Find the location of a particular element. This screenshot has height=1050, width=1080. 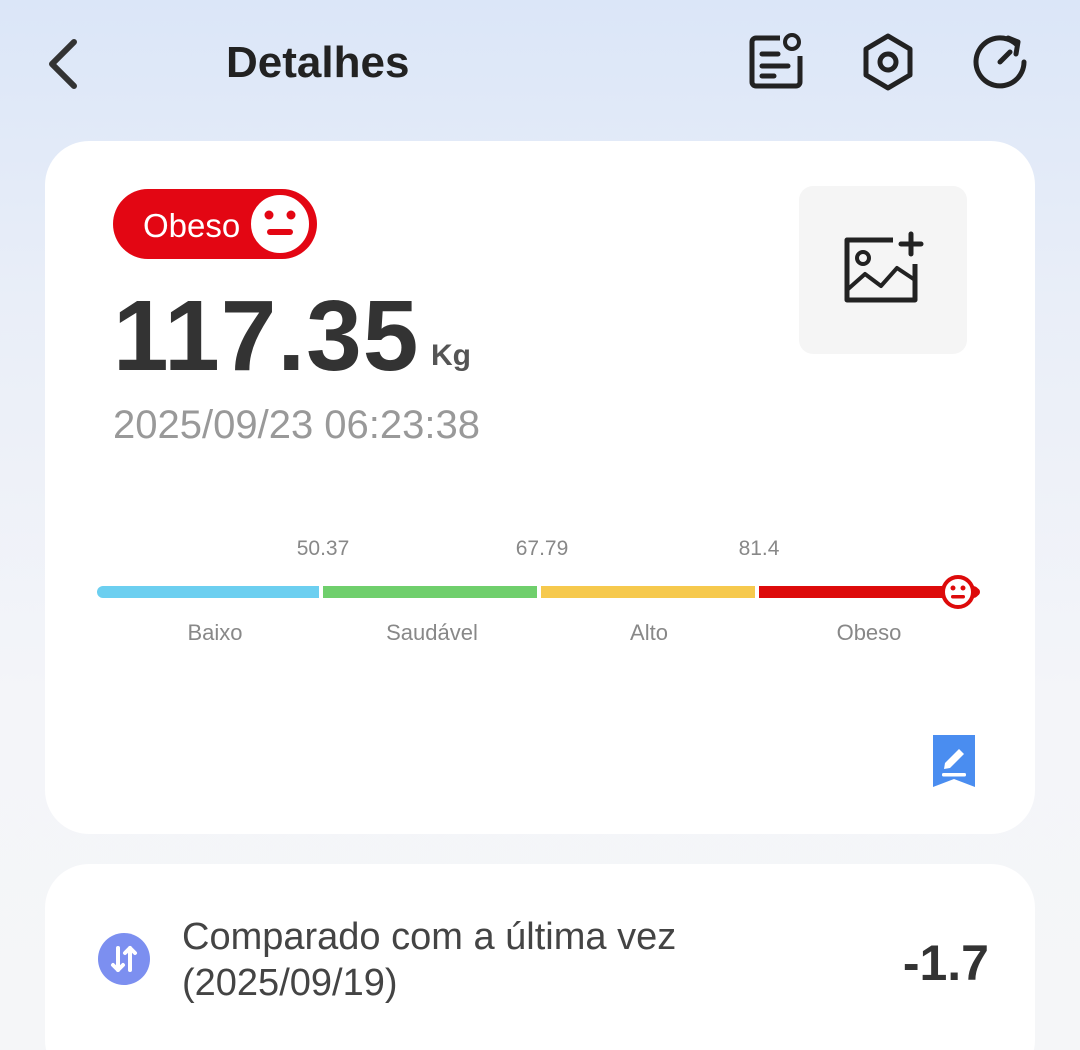

back-button is located at coordinates (66, 64).